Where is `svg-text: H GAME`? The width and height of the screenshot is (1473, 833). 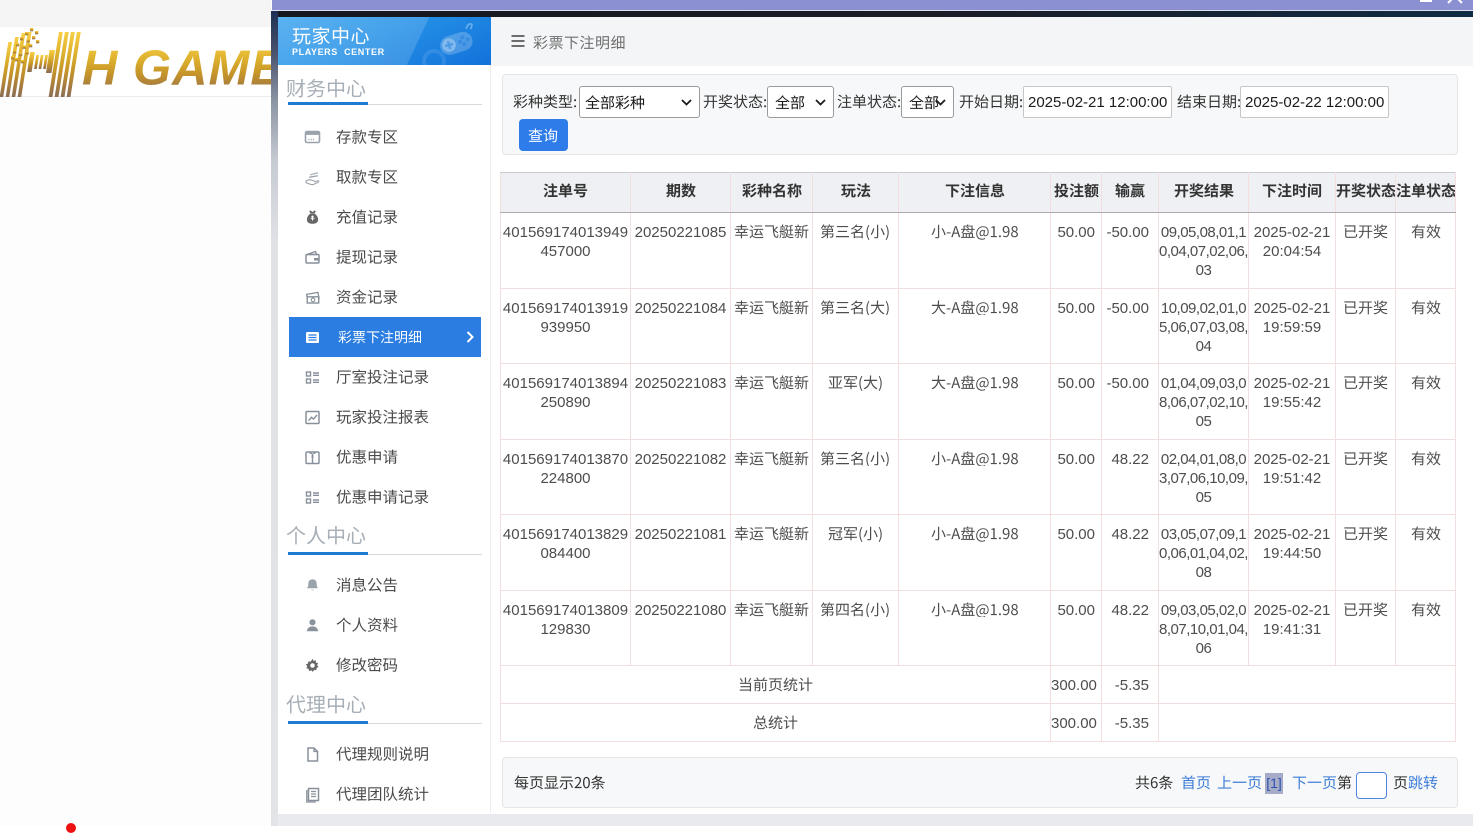 svg-text: H GAME is located at coordinates (176, 69).